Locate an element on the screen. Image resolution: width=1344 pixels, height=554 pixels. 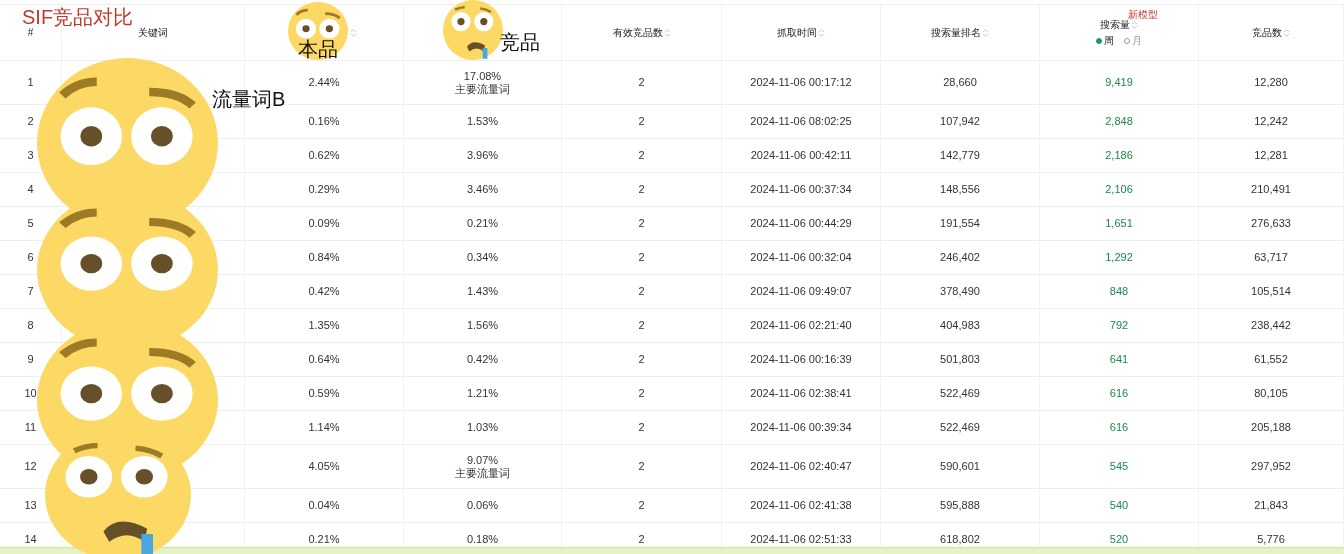
table-cell: 0.16% is located at coordinates (324, 121).